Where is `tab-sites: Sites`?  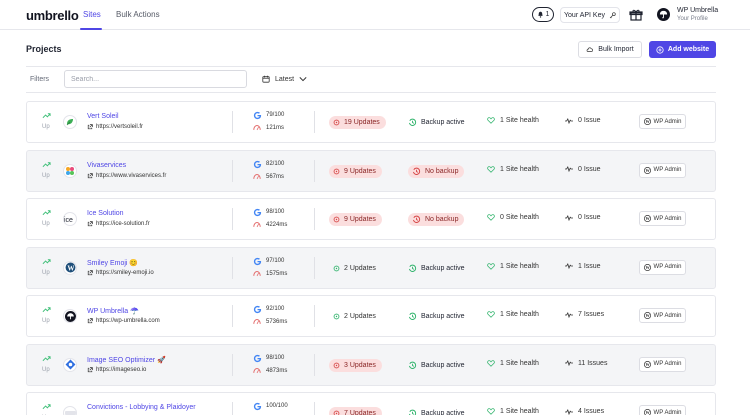
tab-sites: Sites is located at coordinates (92, 14).